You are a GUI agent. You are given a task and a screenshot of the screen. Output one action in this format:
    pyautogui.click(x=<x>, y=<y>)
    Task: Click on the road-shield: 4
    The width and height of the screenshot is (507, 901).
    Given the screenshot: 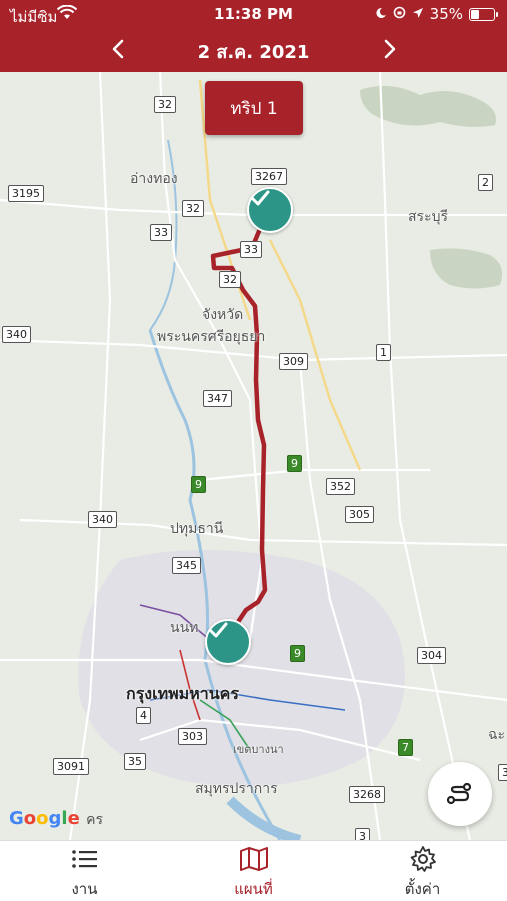 What is the action you would take?
    pyautogui.click(x=143, y=715)
    